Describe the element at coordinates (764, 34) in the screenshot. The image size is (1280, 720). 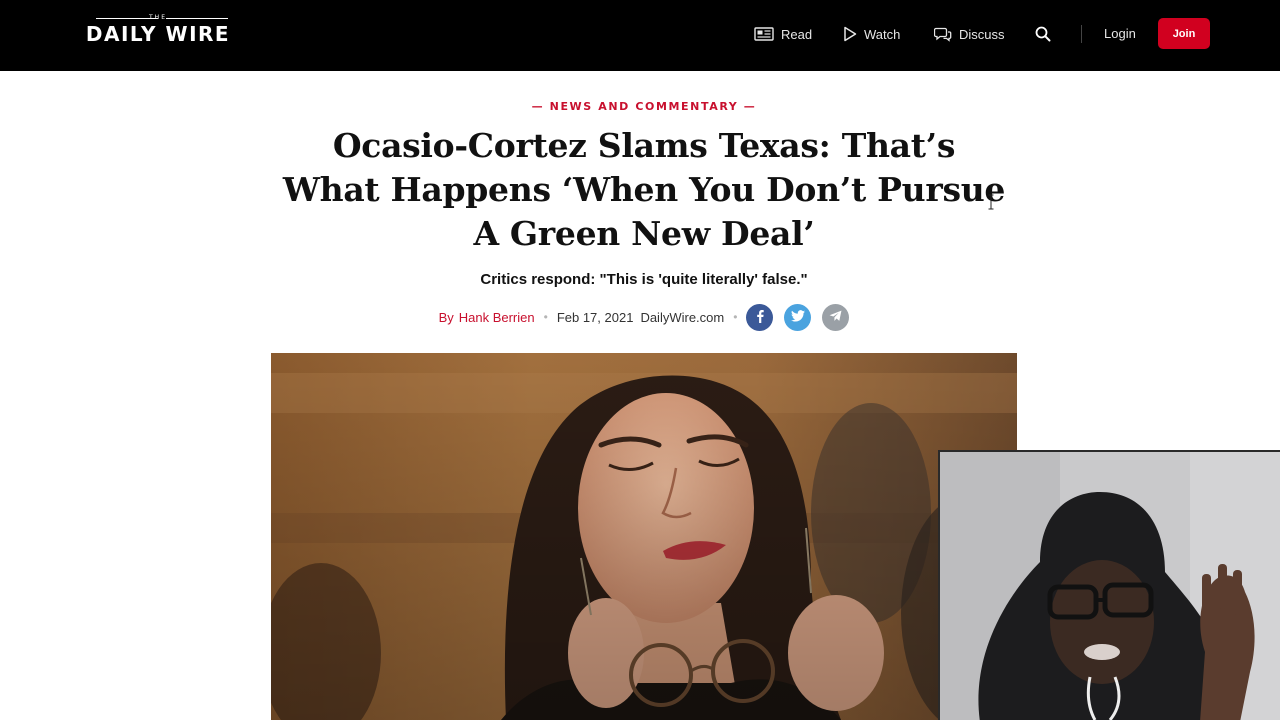
I see `newspaper-icon` at that location.